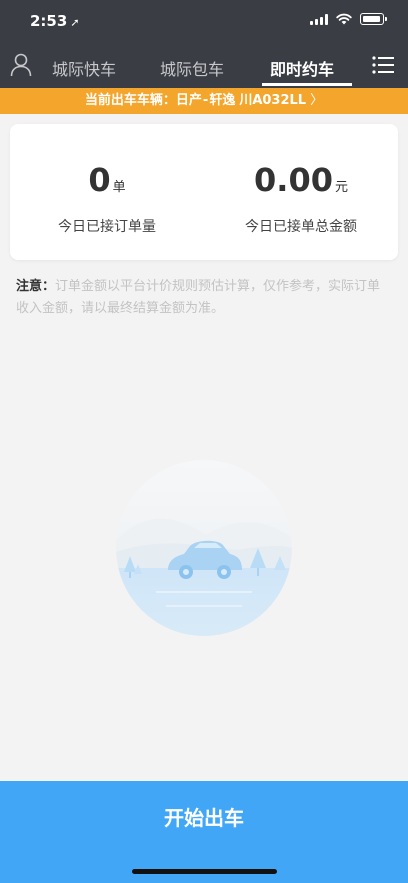  I want to click on current-vehicle-bar: 当前出车车辆：日产-轩逸 川A032LL 〉, so click(204, 101).